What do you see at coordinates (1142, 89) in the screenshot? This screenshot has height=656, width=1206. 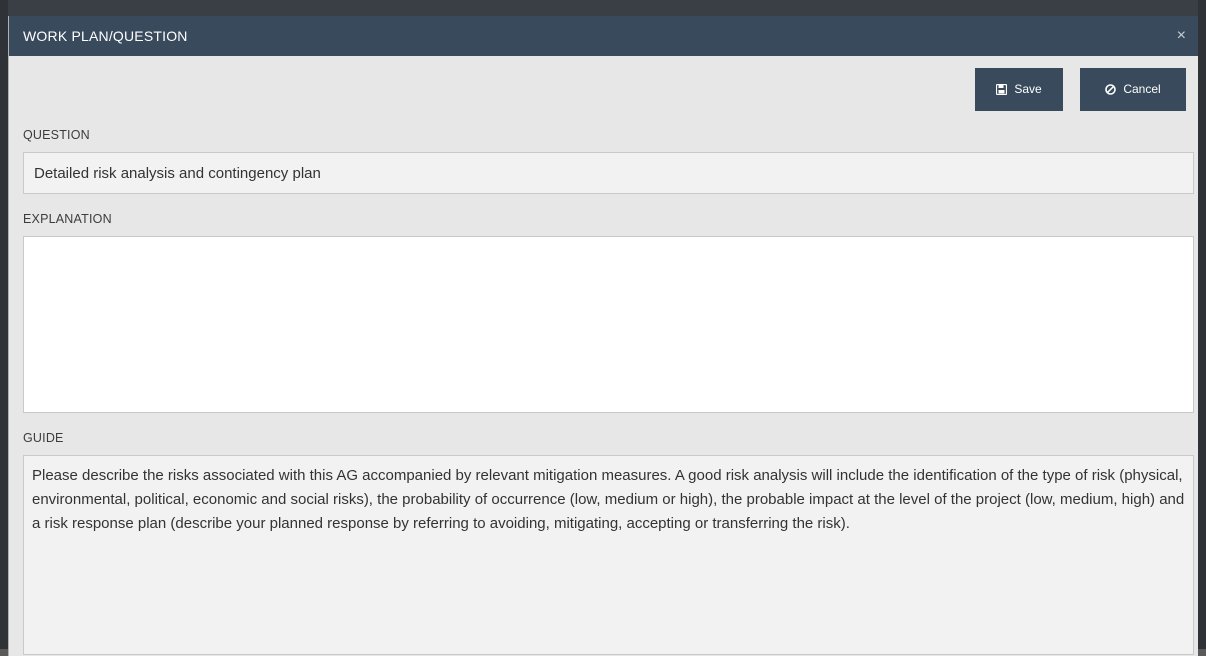 I see `cancel-button-label: Cancel` at bounding box center [1142, 89].